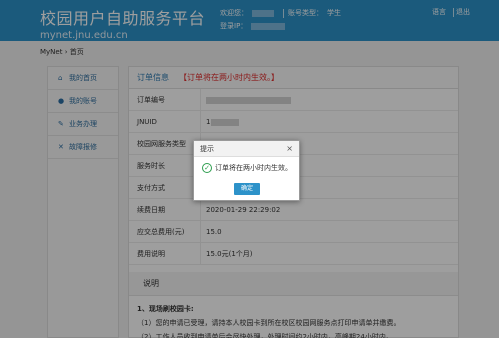  What do you see at coordinates (207, 149) in the screenshot?
I see `dialog-title: 提示` at bounding box center [207, 149].